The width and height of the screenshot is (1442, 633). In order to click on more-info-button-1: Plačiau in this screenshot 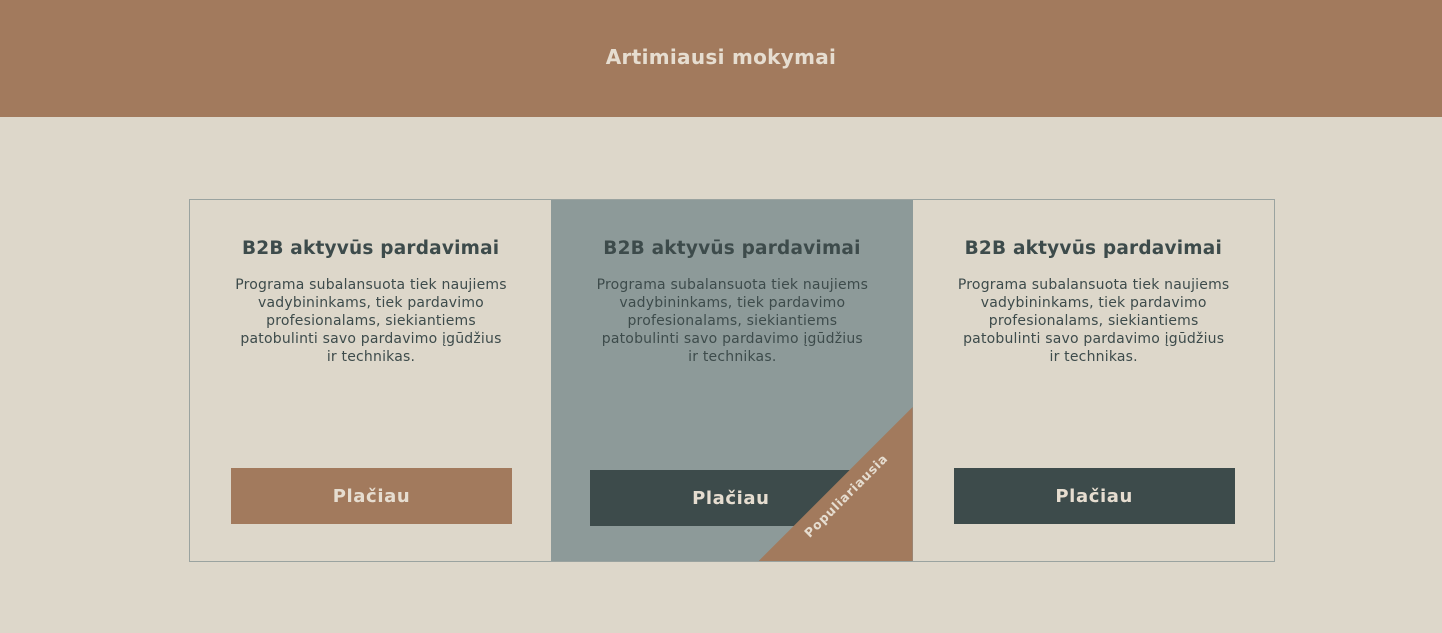, I will do `click(371, 496)`.